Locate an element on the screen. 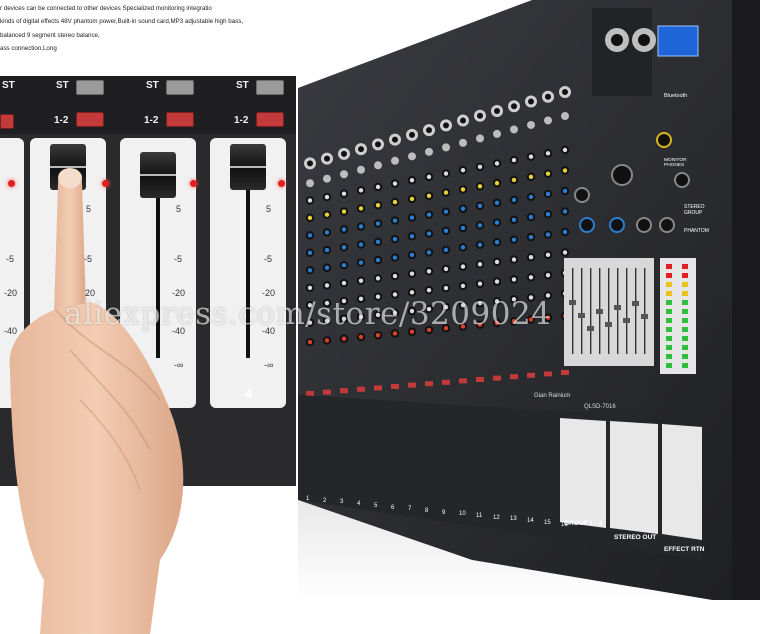  phantom-label: PHANTOM is located at coordinates (696, 231).